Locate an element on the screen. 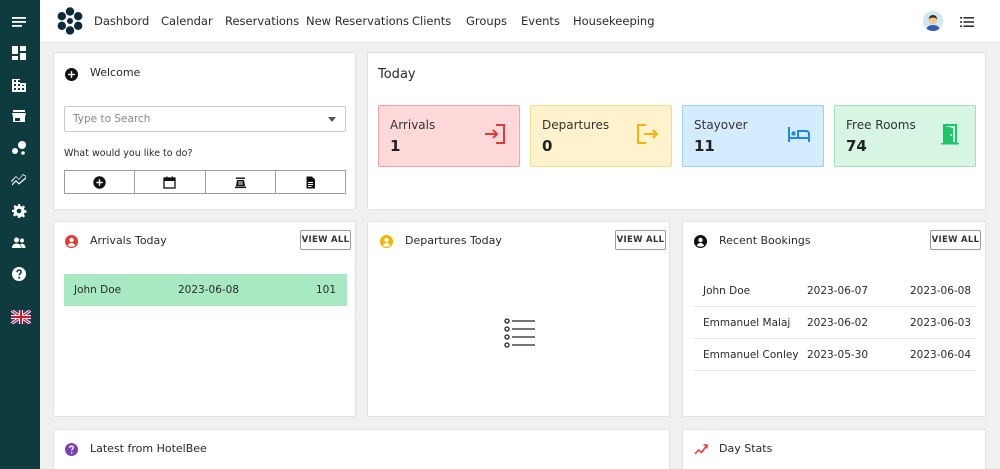 Image resolution: width=1000 pixels, height=469 pixels. departures-today-card: Departures Today VIEW ALL is located at coordinates (518, 319).